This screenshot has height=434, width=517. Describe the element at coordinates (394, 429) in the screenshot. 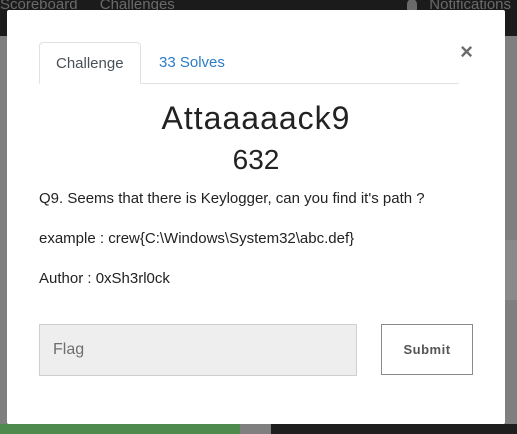

I see `background-unsolved-card` at that location.